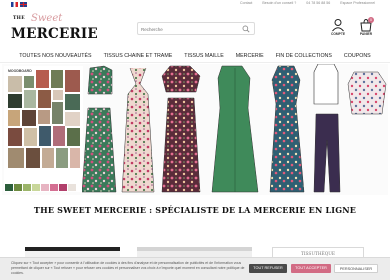 This screenshot has width=390, height=280. I want to click on search-input, so click(191, 29).